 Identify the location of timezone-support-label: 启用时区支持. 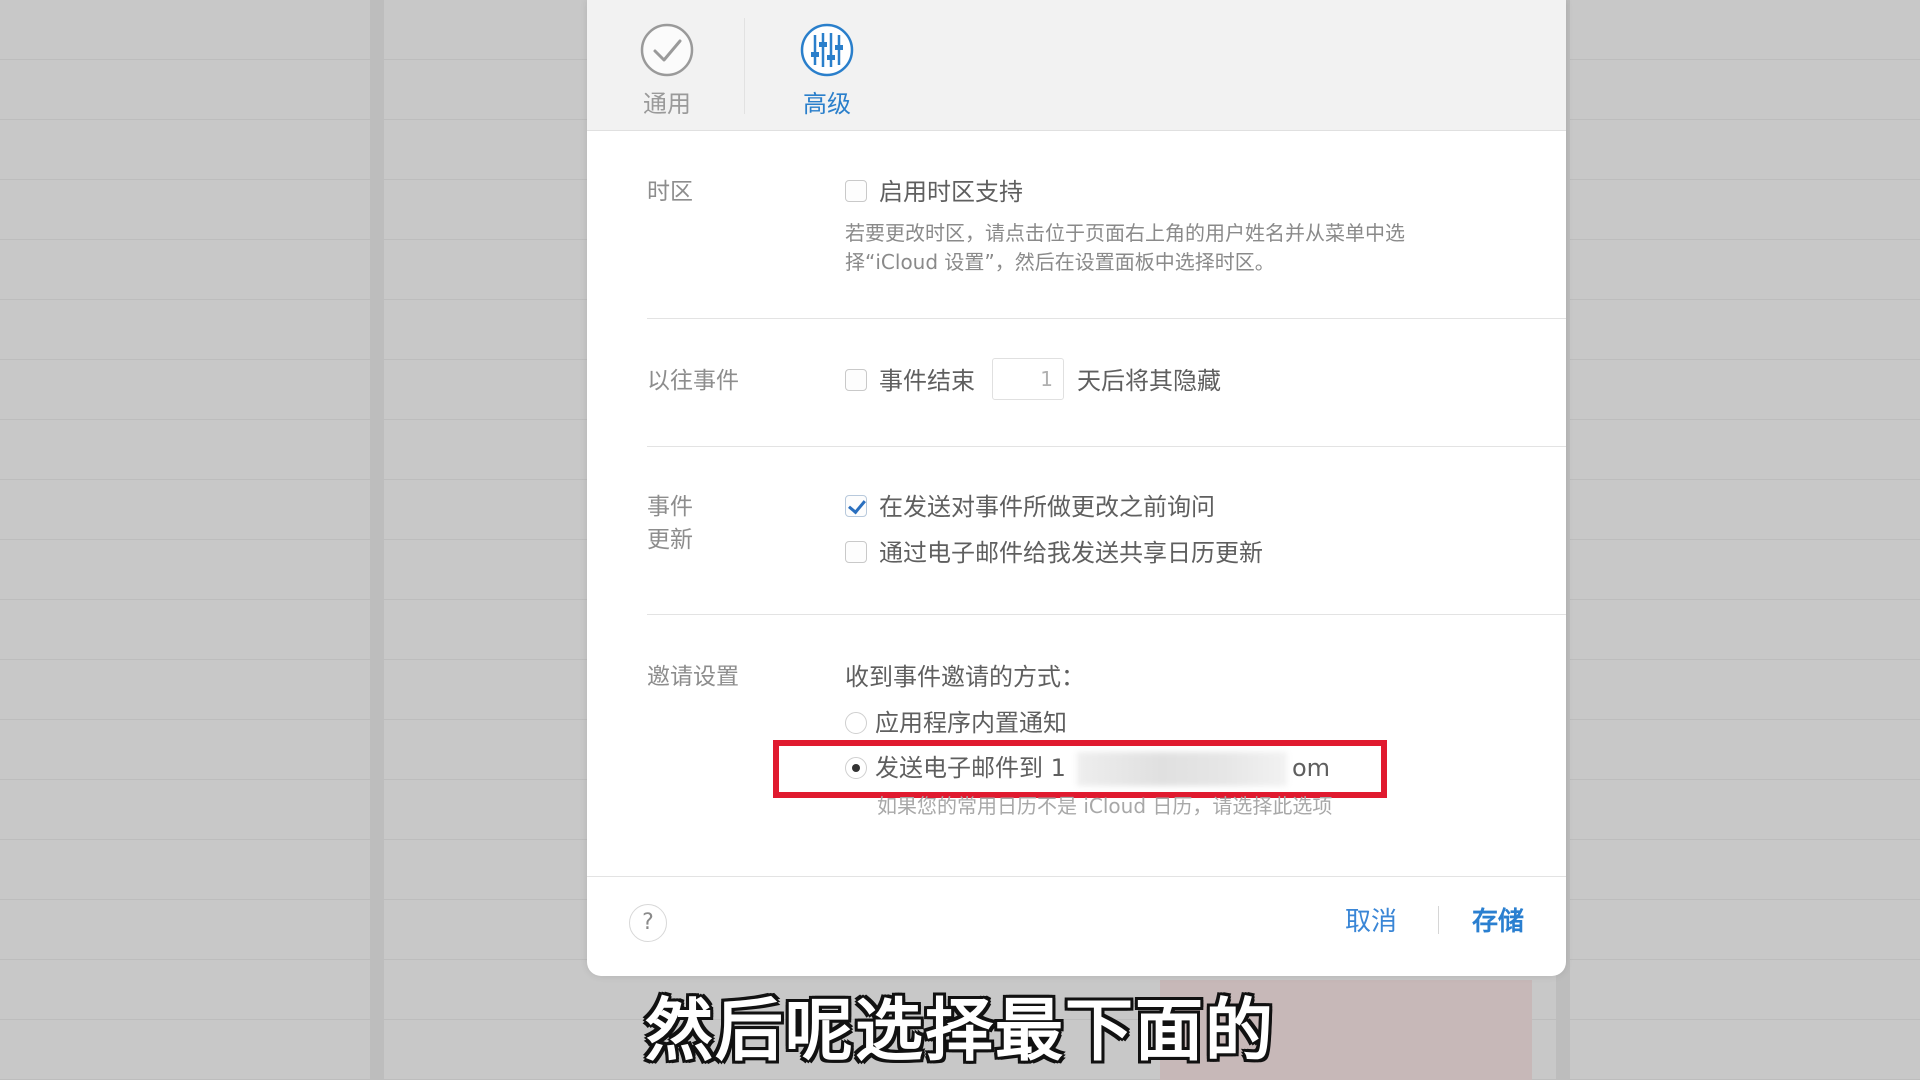
(951, 192).